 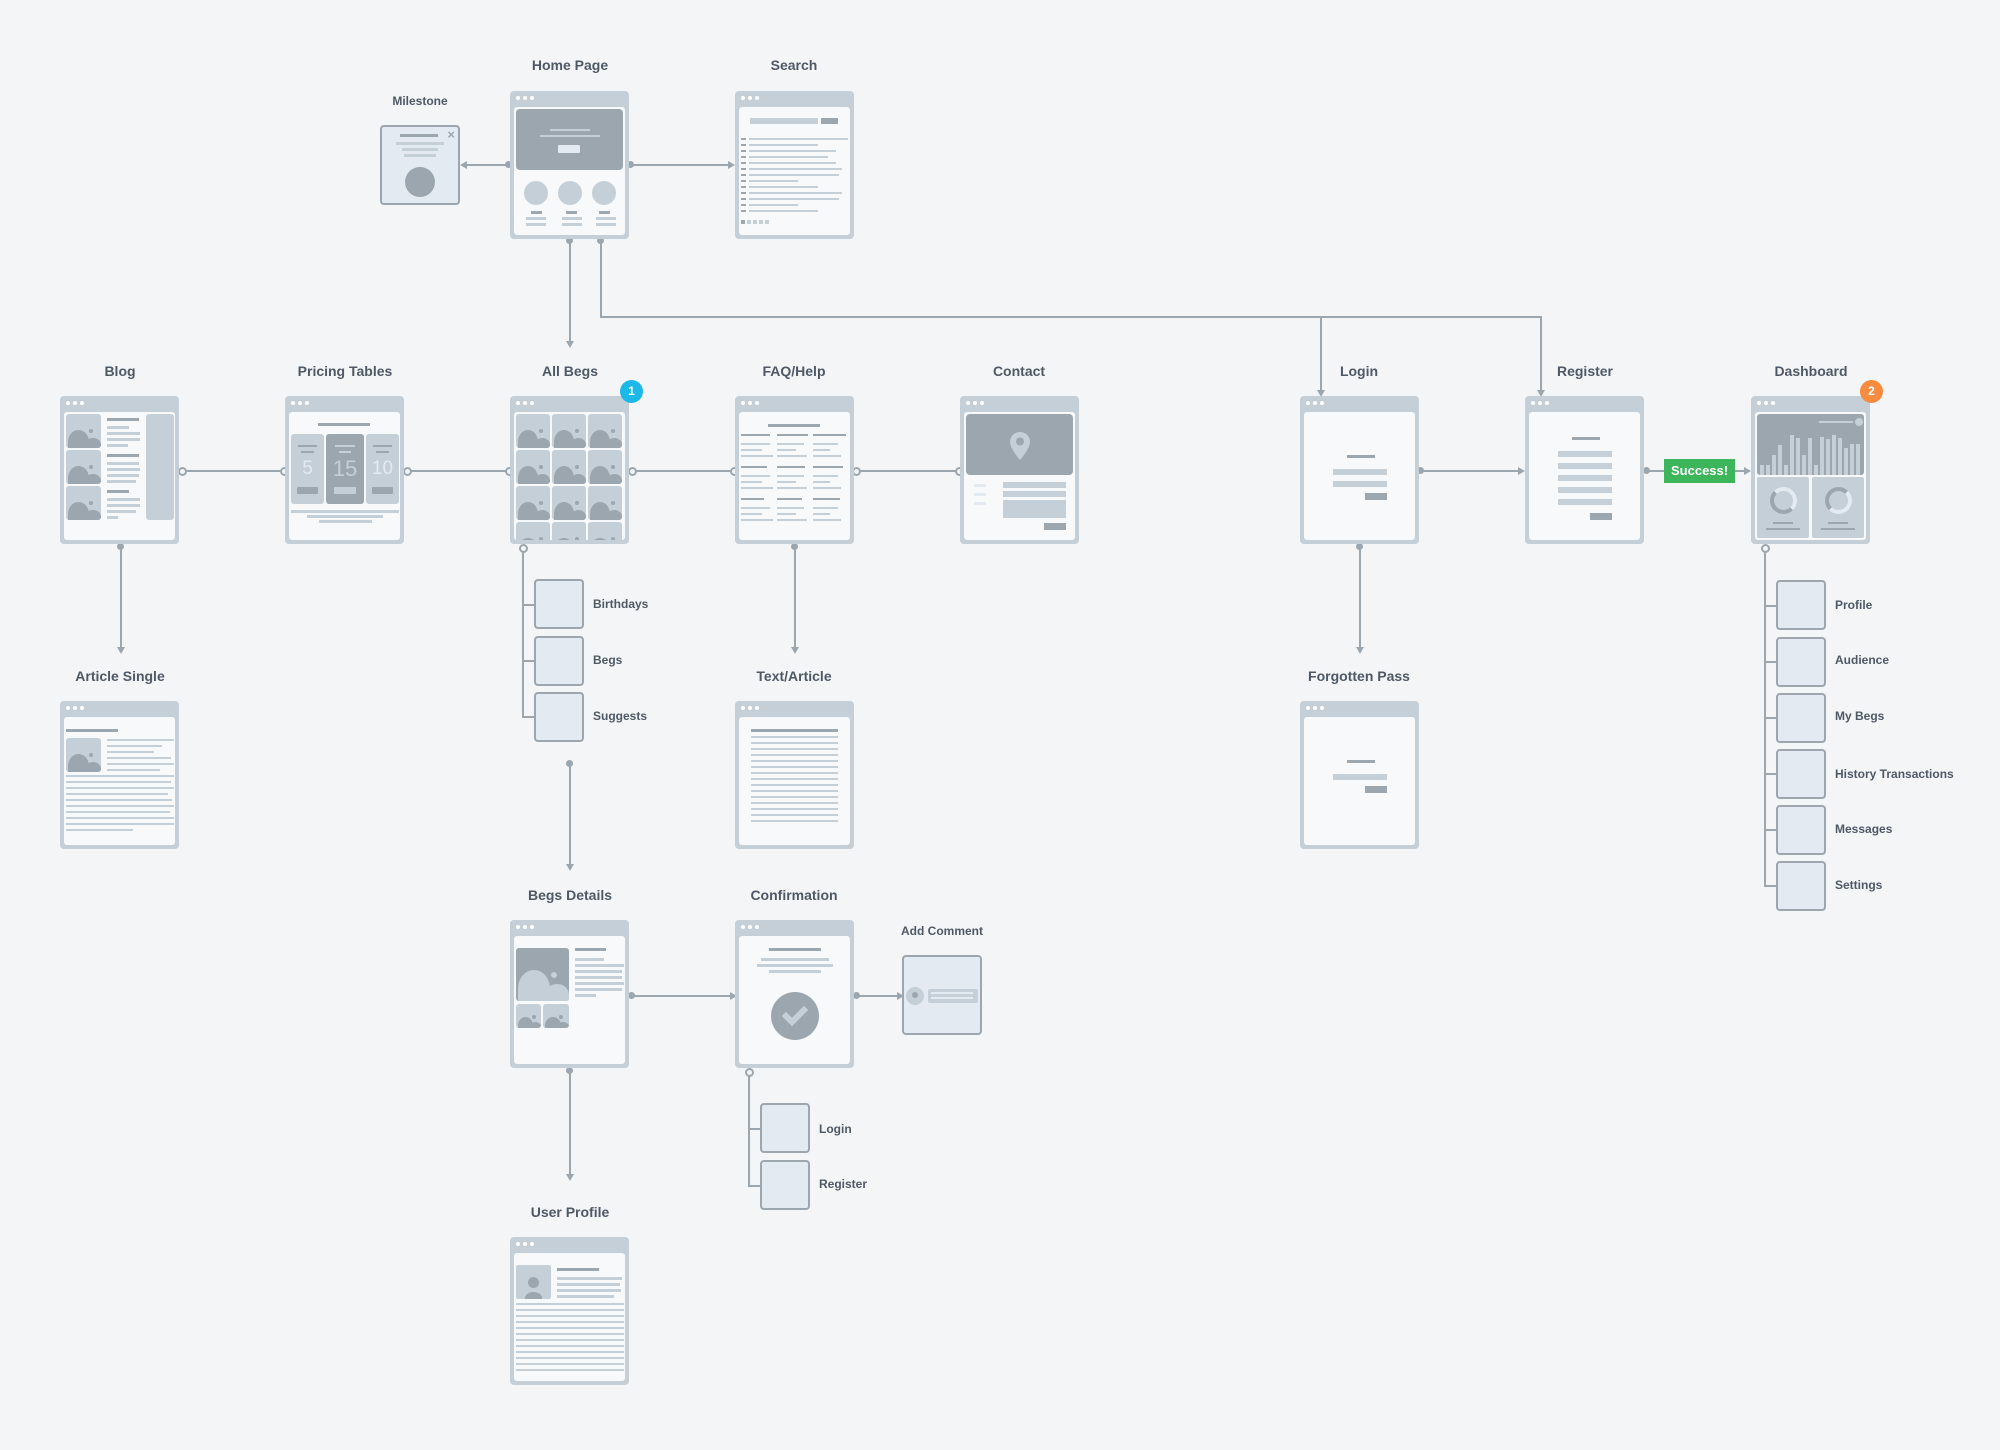 I want to click on location-pin-icon, so click(x=1020, y=446).